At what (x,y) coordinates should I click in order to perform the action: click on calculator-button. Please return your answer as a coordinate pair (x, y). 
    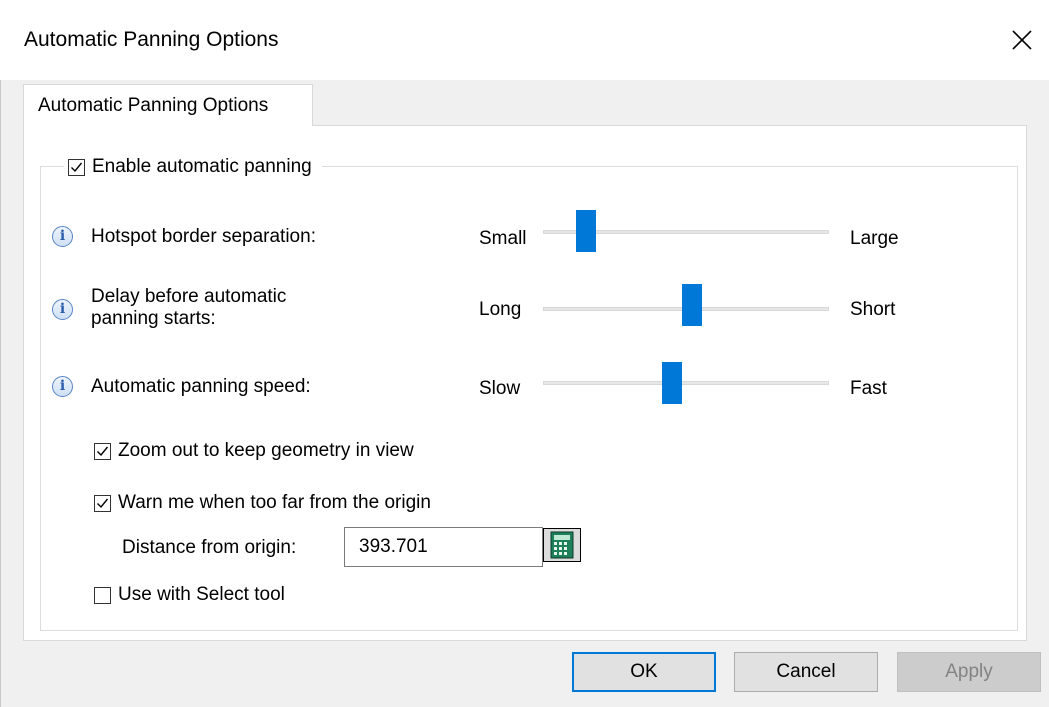
    Looking at the image, I should click on (562, 545).